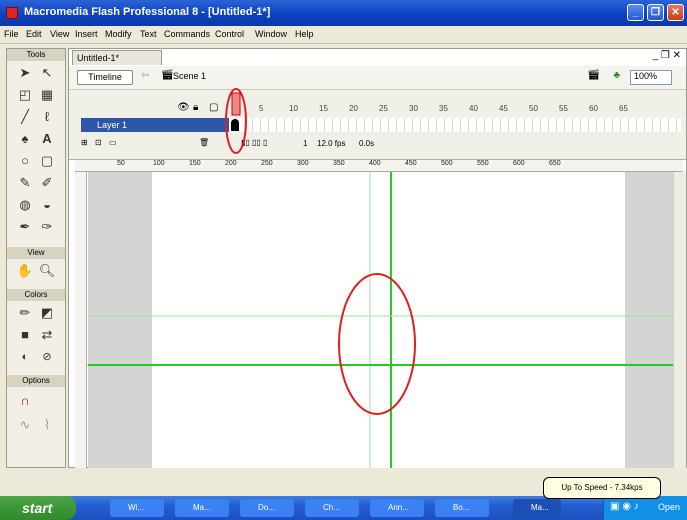  I want to click on tray-clock: Open, so click(669, 507).